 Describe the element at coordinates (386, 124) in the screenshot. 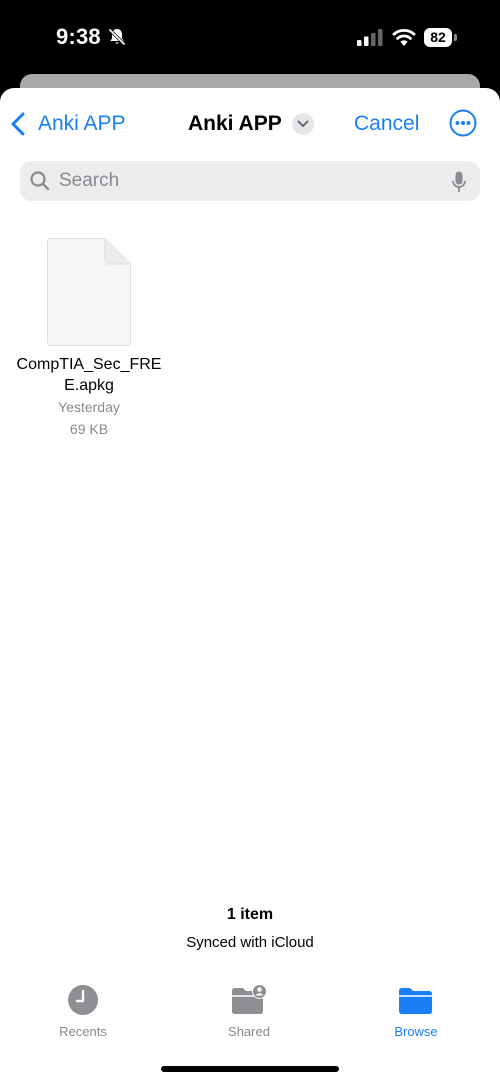

I see `cancel-button: Cancel` at that location.